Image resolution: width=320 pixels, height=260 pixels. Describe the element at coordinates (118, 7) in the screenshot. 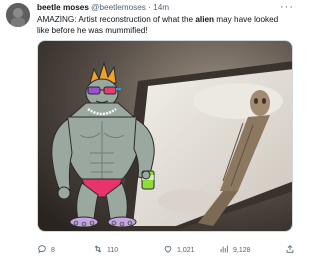

I see `user-handle: @beetlemoses` at that location.